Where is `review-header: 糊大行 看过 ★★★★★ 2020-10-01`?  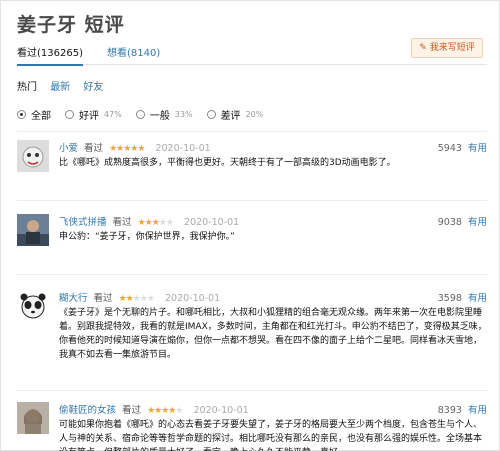
review-header: 糊大行 看过 ★★★★★ 2020-10-01 is located at coordinates (273, 297).